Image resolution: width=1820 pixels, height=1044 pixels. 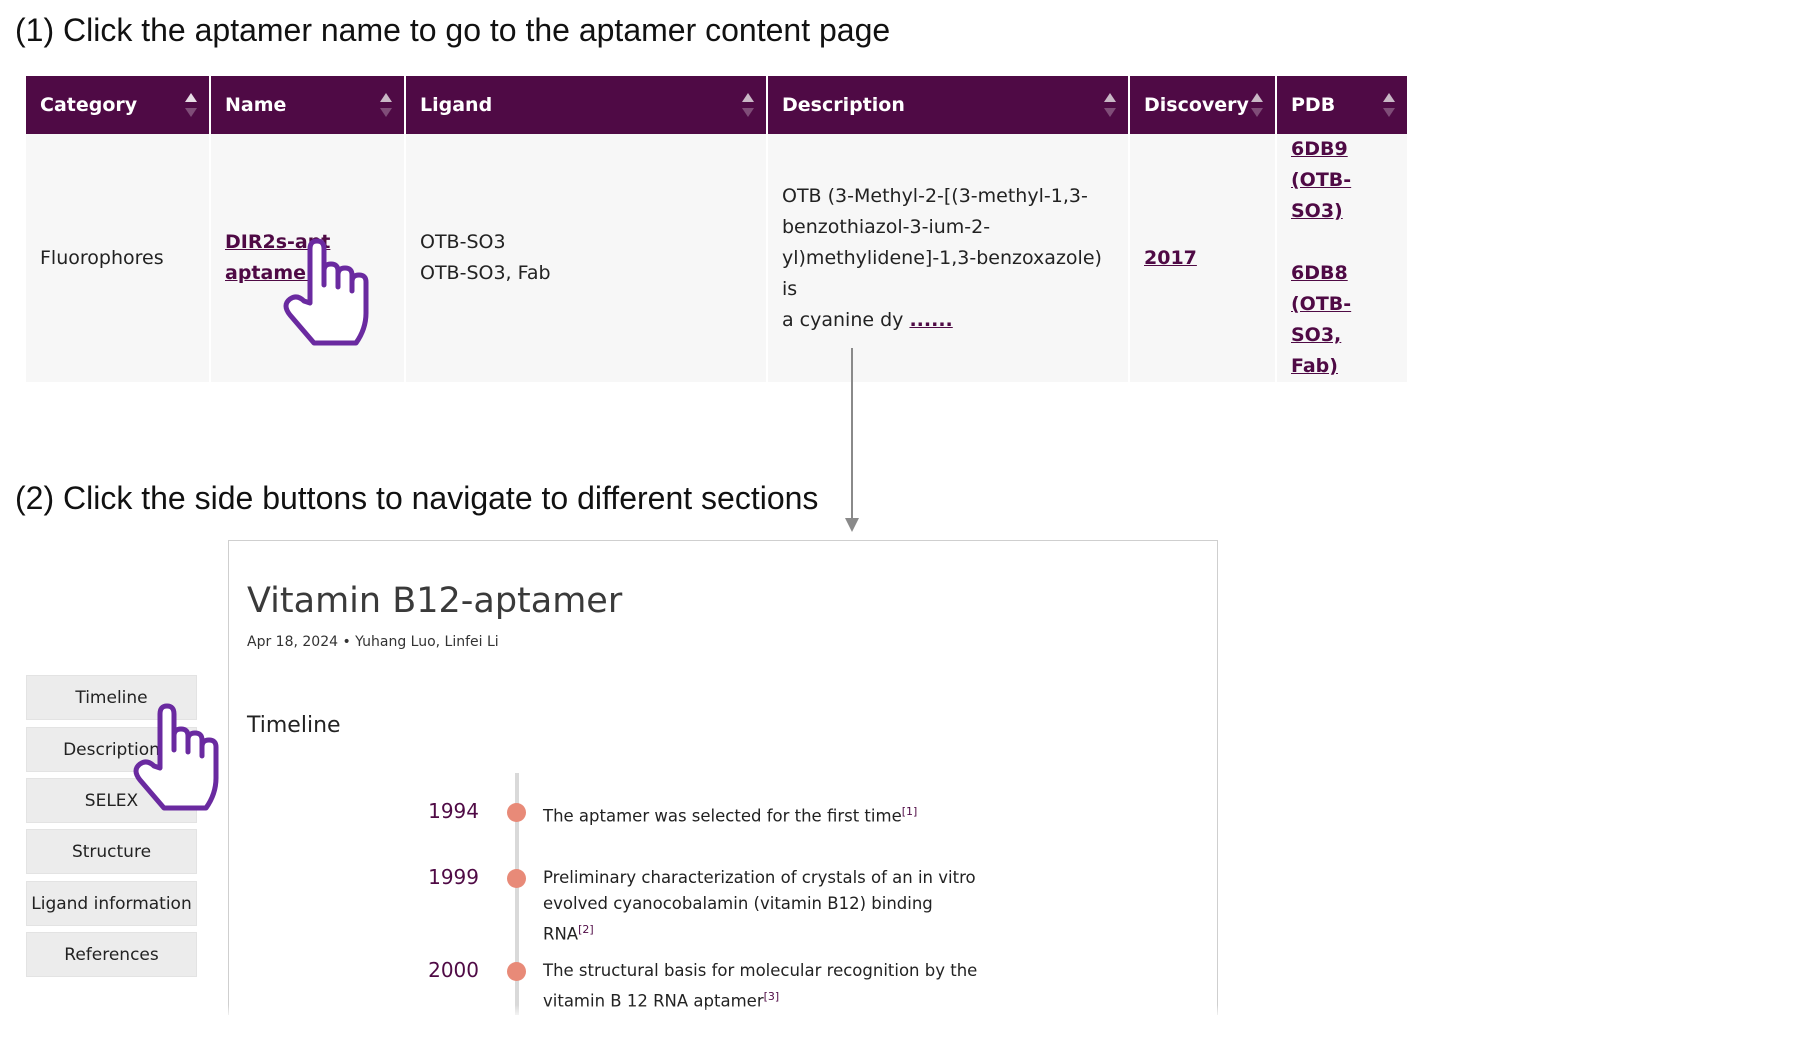 What do you see at coordinates (715, 1012) in the screenshot?
I see `bottom-fade` at bounding box center [715, 1012].